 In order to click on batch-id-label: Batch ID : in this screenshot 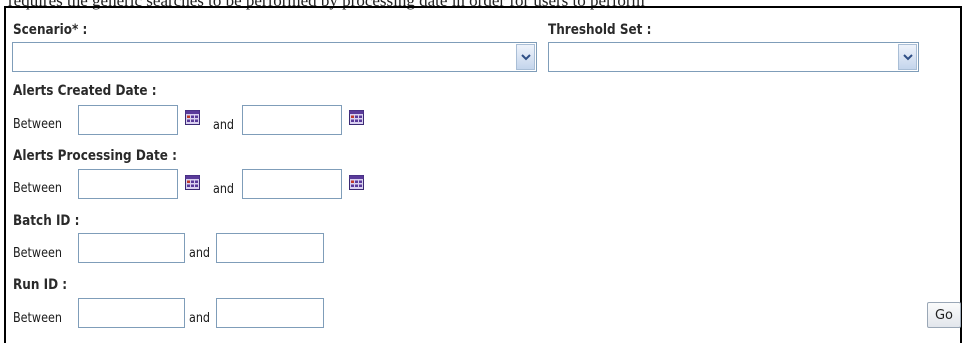, I will do `click(46, 221)`.